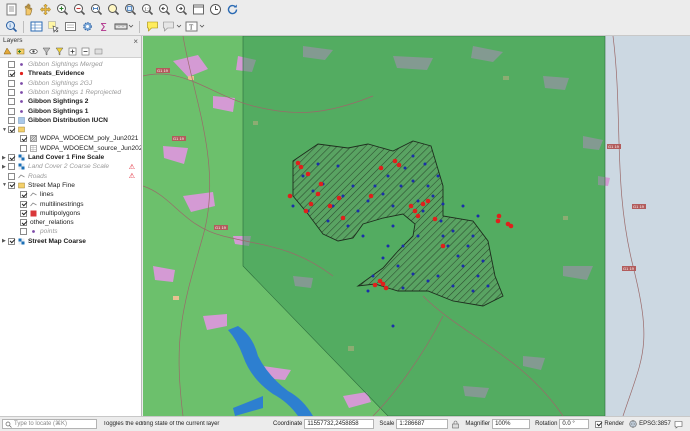 This screenshot has width=690, height=431. Describe the element at coordinates (422, 424) in the screenshot. I see `scale-field: 1:286687` at that location.